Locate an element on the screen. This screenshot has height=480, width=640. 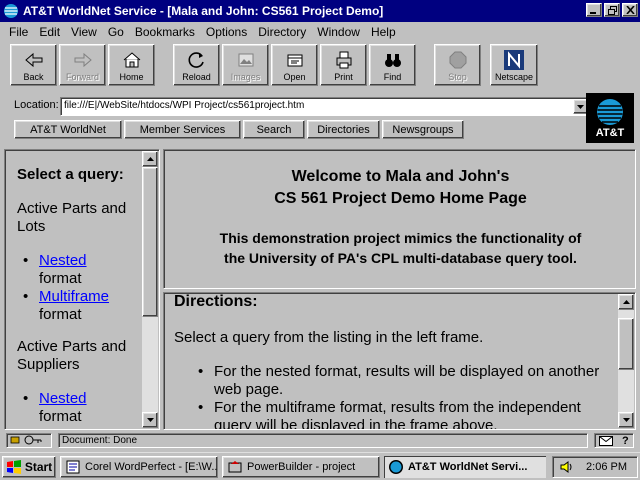
menu-options: Options is located at coordinates (227, 32).